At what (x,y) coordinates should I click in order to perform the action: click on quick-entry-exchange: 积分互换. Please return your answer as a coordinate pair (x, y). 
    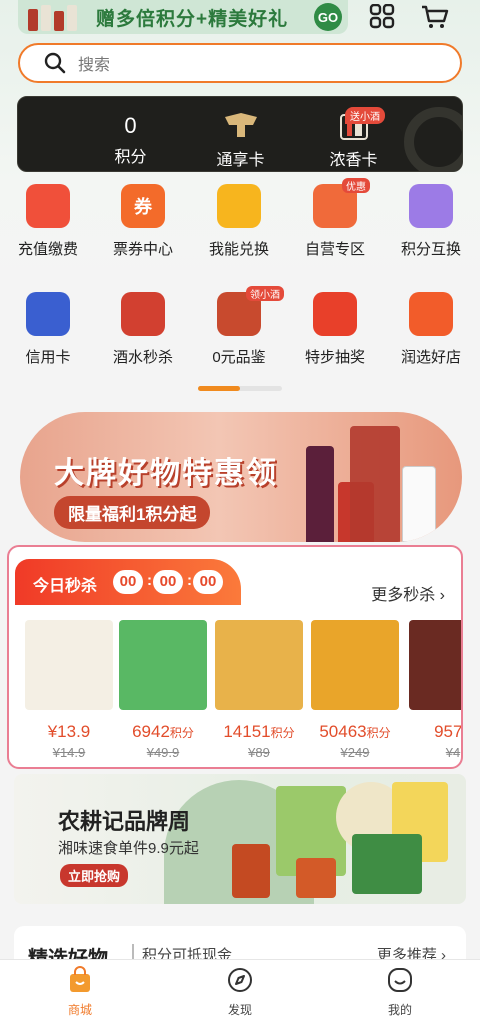
    Looking at the image, I should click on (431, 221).